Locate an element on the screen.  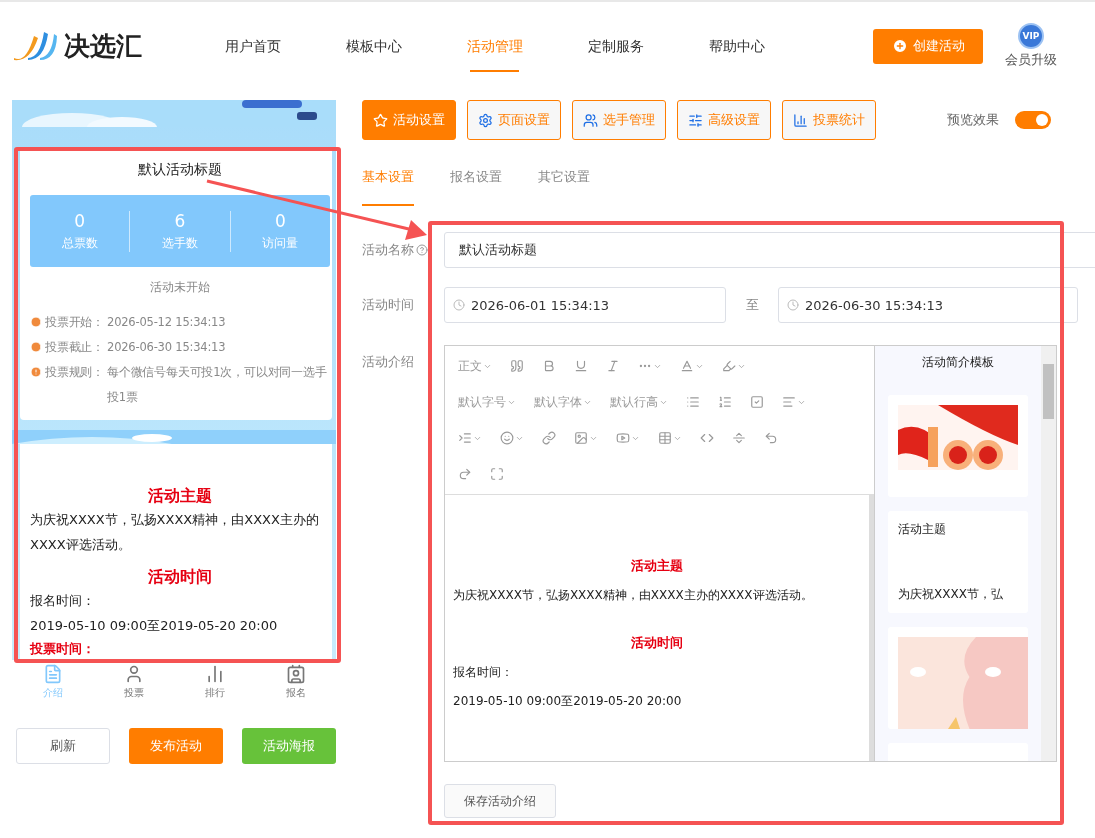
action-button: 发布活动 is located at coordinates (176, 746).